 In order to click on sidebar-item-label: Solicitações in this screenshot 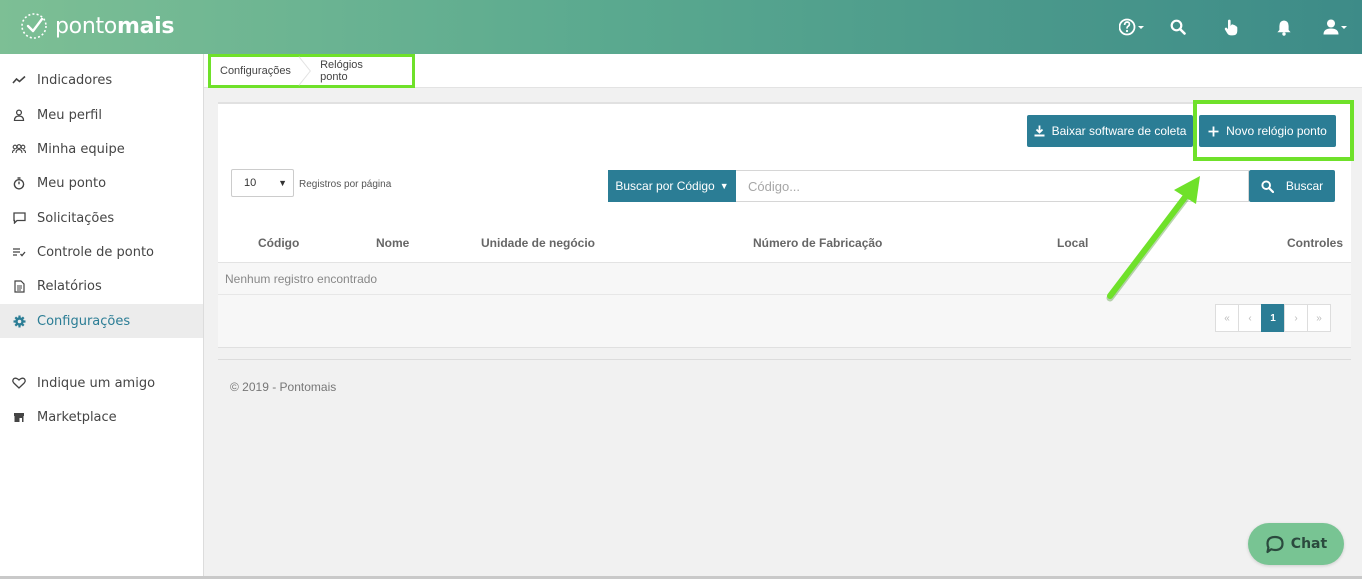, I will do `click(76, 218)`.